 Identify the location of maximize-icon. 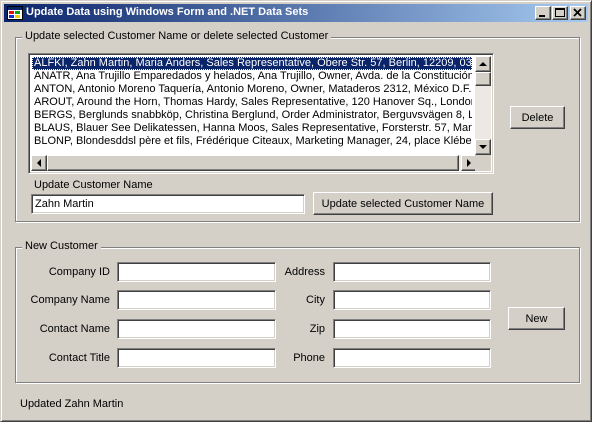
(560, 12).